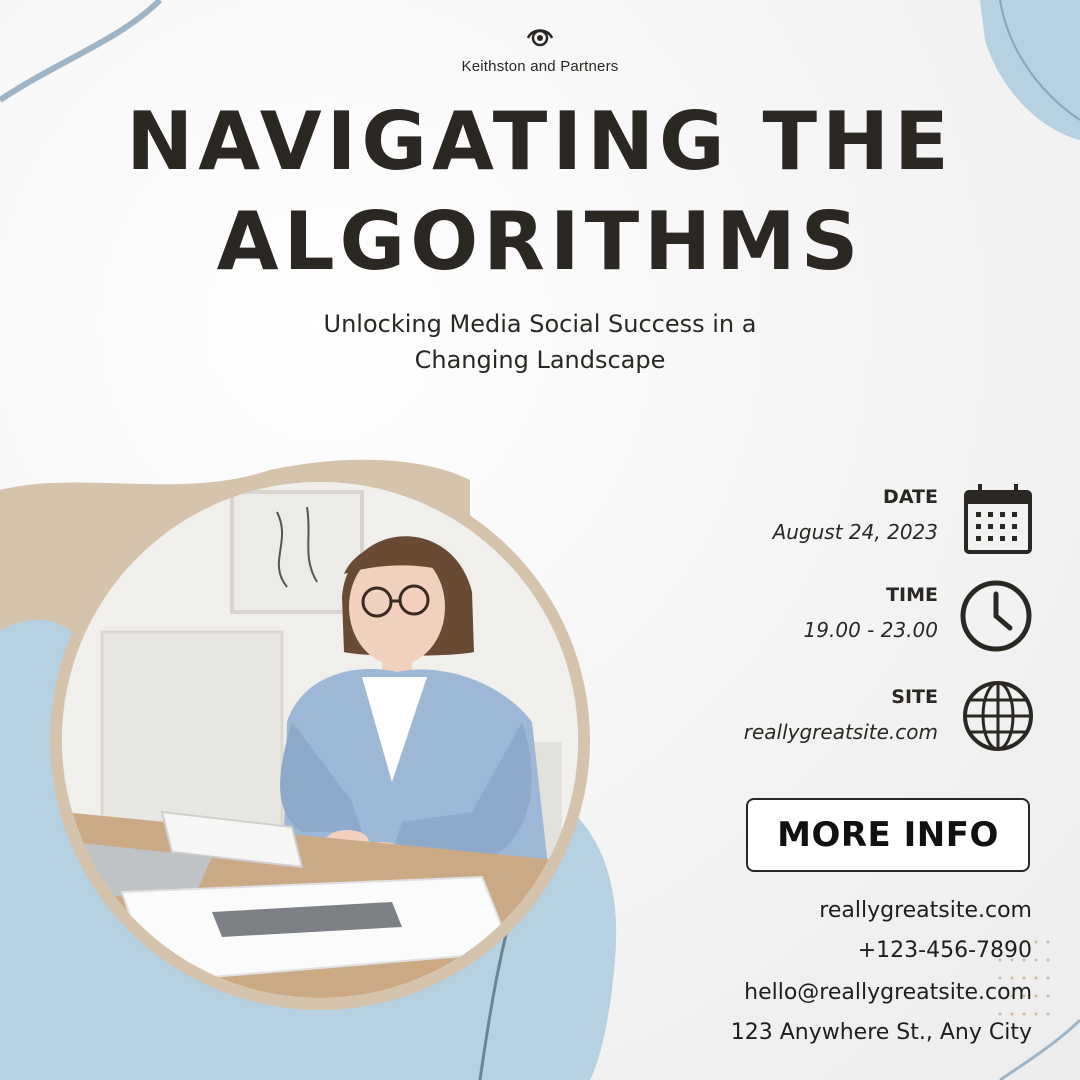  I want to click on brand-header: Keithston and Partners, so click(540, 49).